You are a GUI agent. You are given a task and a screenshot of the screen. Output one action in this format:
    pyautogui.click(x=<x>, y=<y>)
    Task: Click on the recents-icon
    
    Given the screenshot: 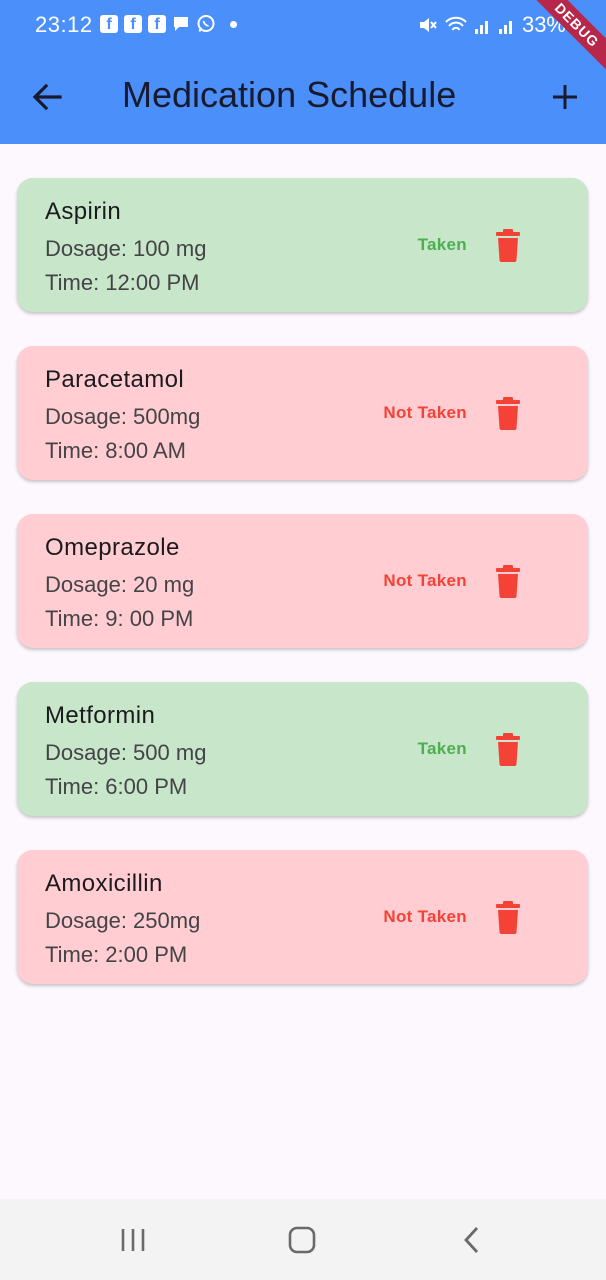 What is the action you would take?
    pyautogui.click(x=133, y=1240)
    